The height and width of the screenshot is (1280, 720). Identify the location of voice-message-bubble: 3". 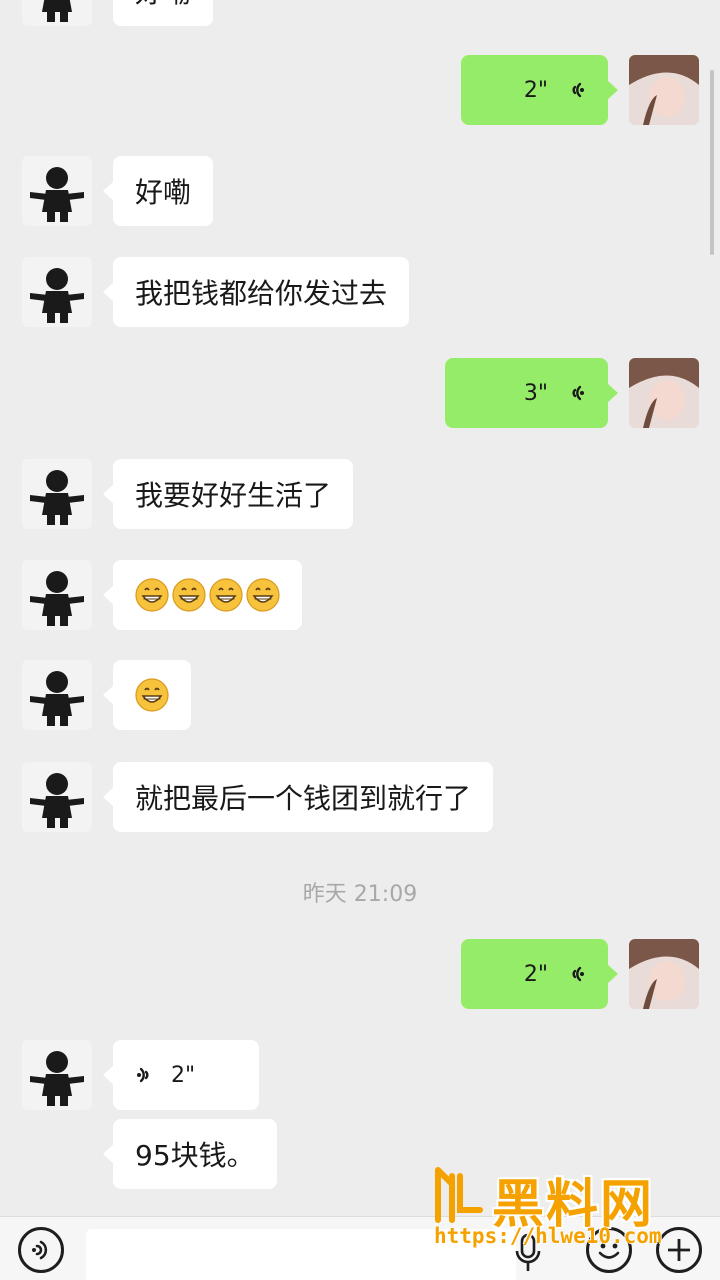
(531, 393).